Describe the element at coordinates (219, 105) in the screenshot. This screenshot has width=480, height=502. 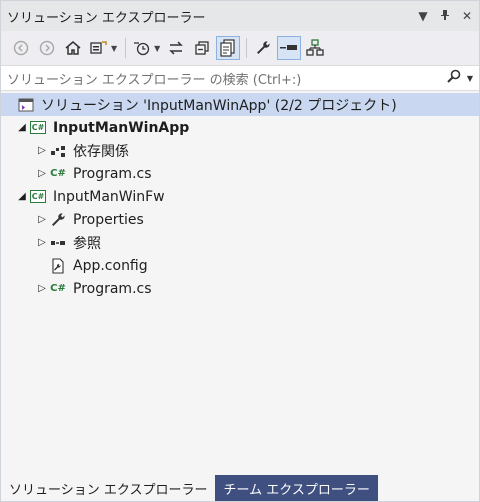
I see `solution-label: ソリューション 'InputManWinApp' (2/2 プロジェクト)` at that location.